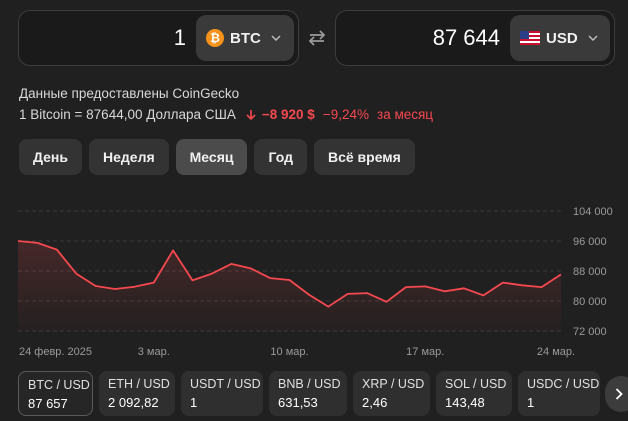 The width and height of the screenshot is (628, 421). What do you see at coordinates (563, 384) in the screenshot?
I see `pair-name: USDC / USD` at bounding box center [563, 384].